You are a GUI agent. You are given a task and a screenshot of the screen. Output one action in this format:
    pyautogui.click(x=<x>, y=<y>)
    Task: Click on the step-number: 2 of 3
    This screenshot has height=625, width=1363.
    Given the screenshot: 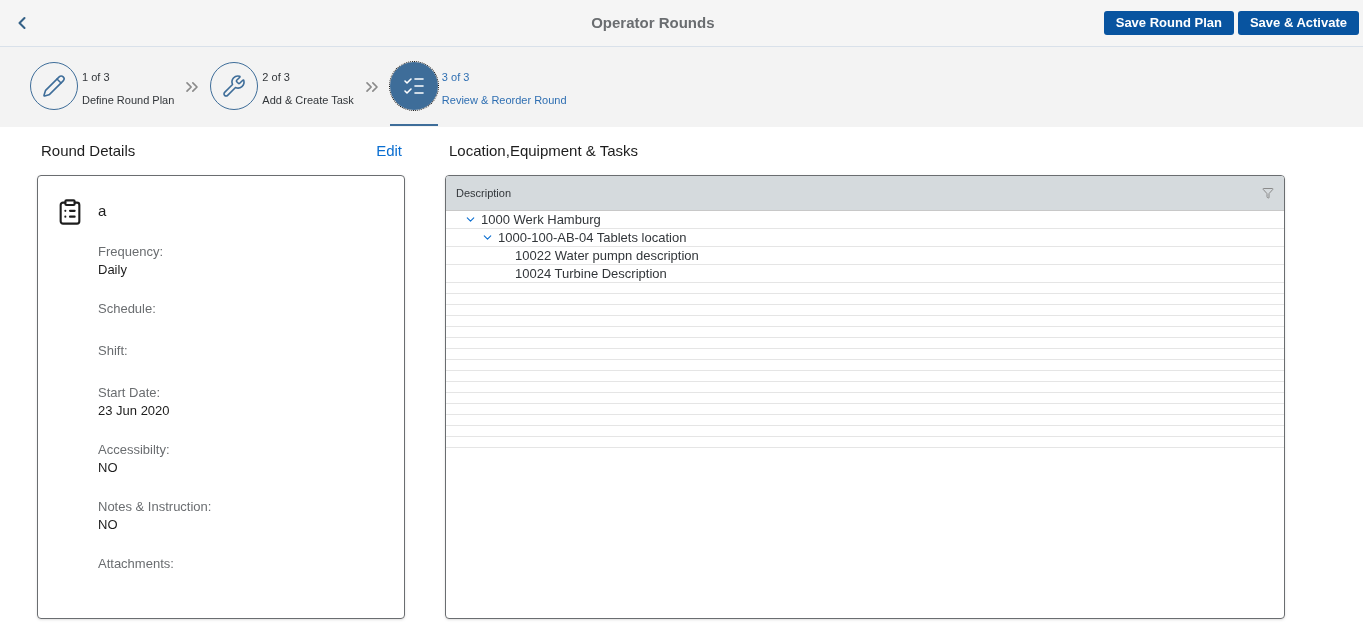 What is the action you would take?
    pyautogui.click(x=276, y=77)
    